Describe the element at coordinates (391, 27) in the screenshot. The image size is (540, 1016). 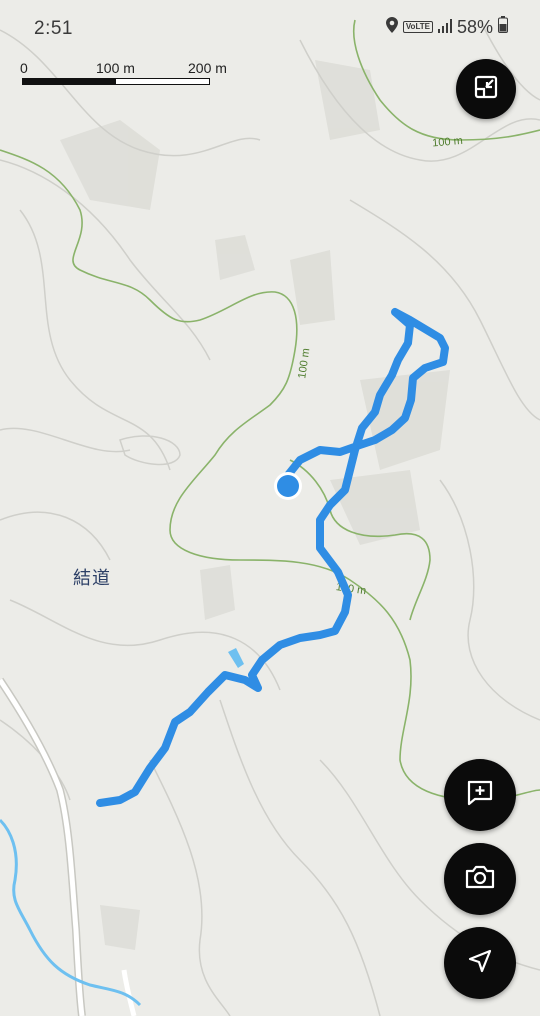
I see `location-pin-icon` at that location.